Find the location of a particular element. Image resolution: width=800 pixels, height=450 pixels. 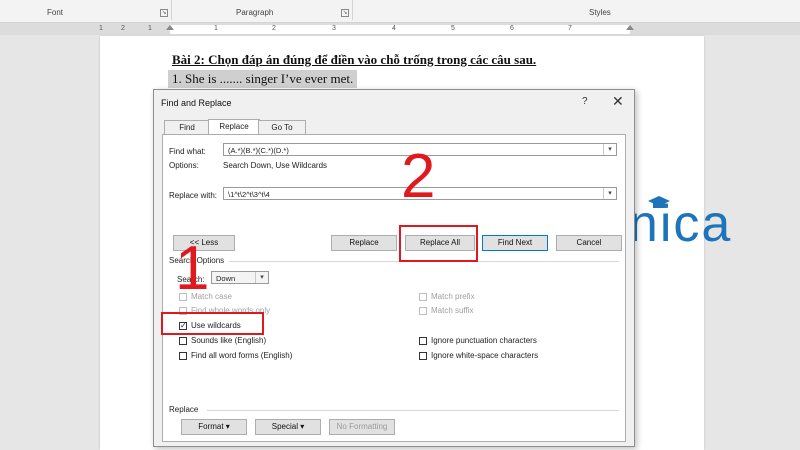

highlight-box-replace-all is located at coordinates (438, 243).